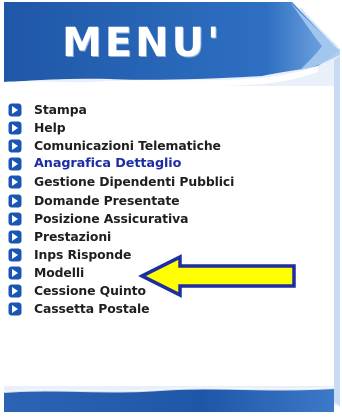  I want to click on menu-item-prestazioni: Prestazioni, so click(170, 237).